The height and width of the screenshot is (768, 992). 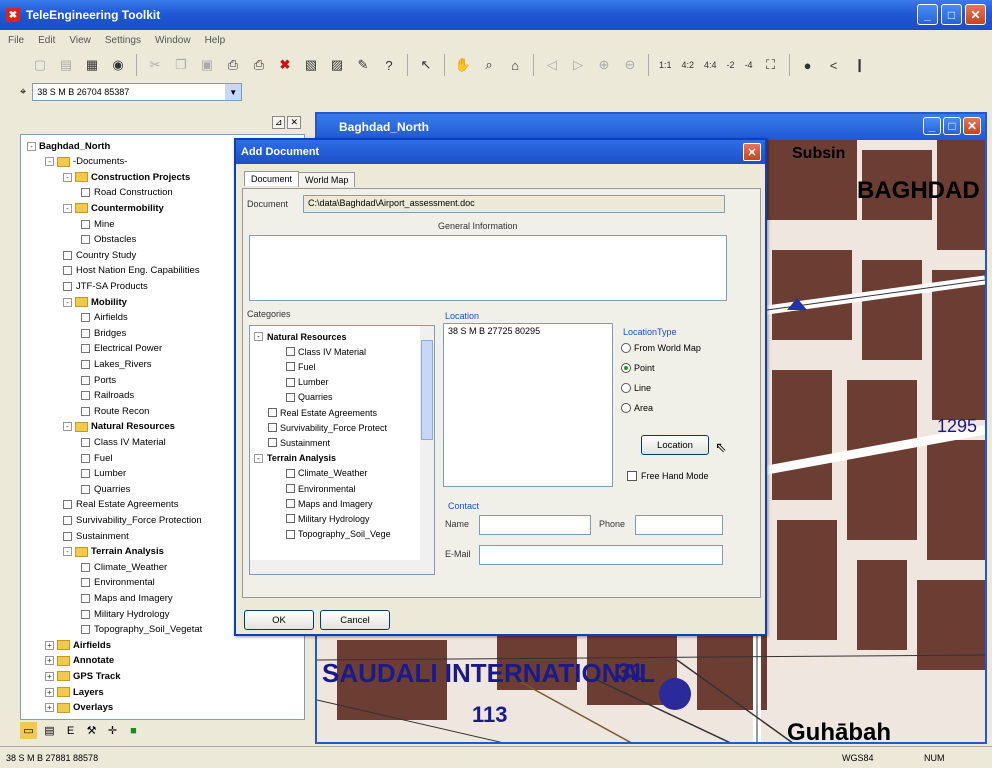 I want to click on tools-tab-icon: ⚒, so click(x=91, y=730).